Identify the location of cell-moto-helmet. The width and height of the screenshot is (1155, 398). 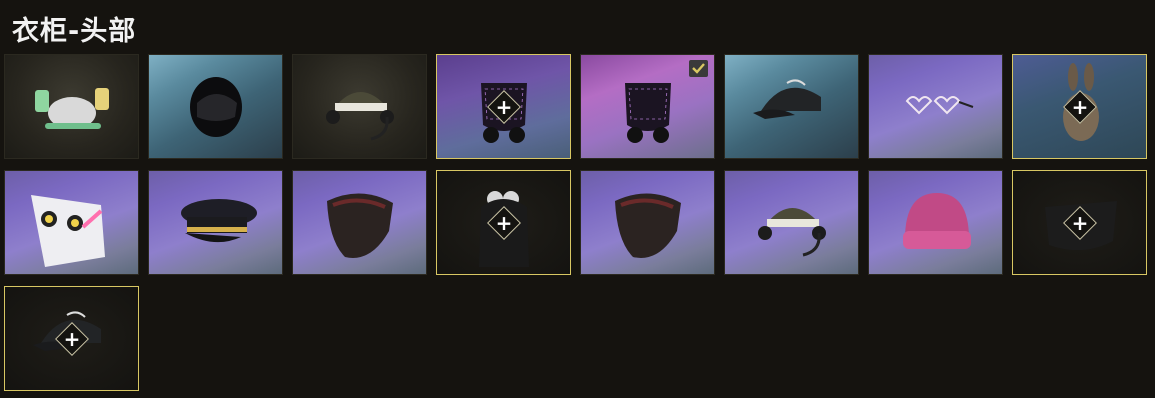
(215, 106).